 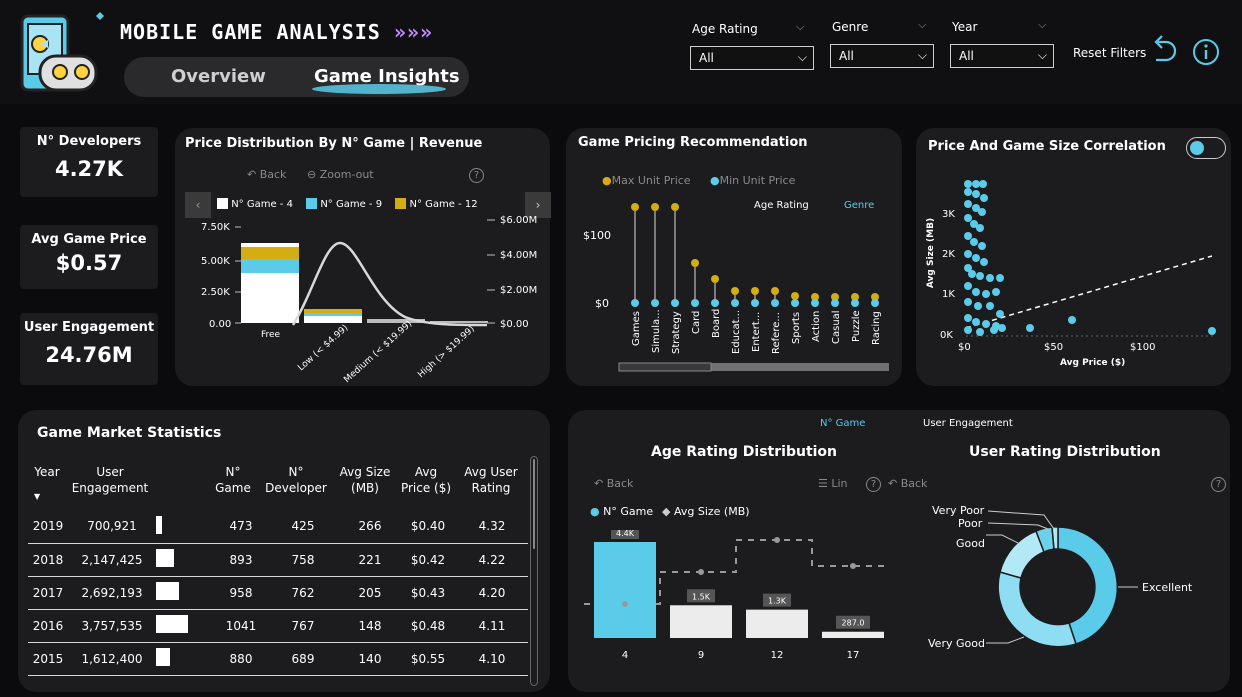 I want to click on col-header-games: N° Game, so click(x=233, y=480).